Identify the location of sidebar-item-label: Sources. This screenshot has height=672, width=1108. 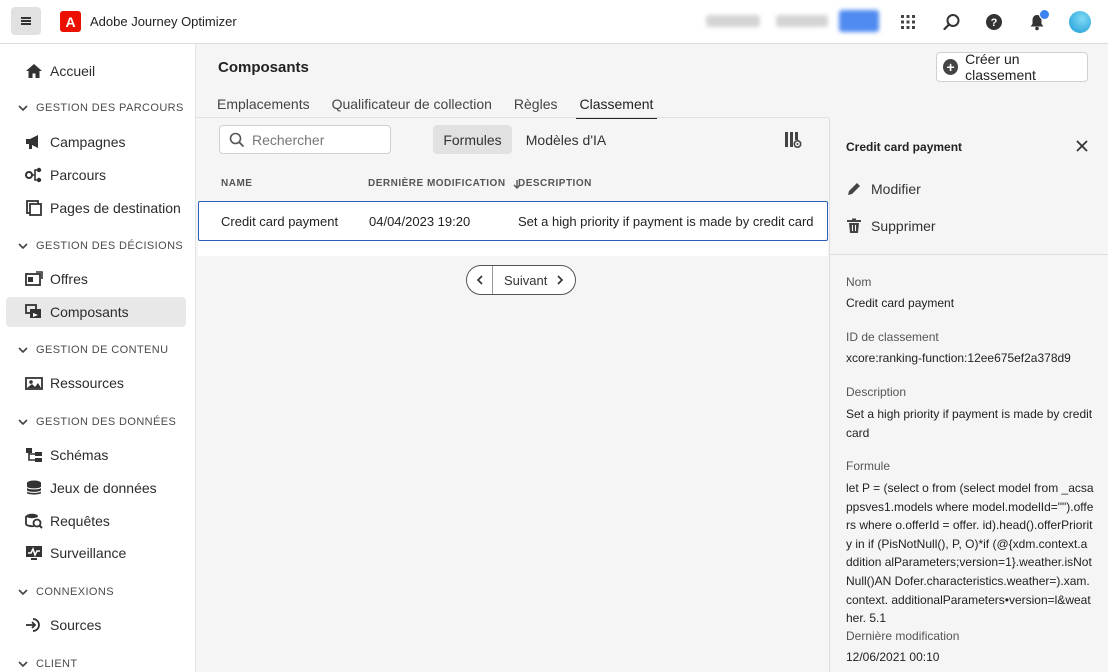
(76, 625).